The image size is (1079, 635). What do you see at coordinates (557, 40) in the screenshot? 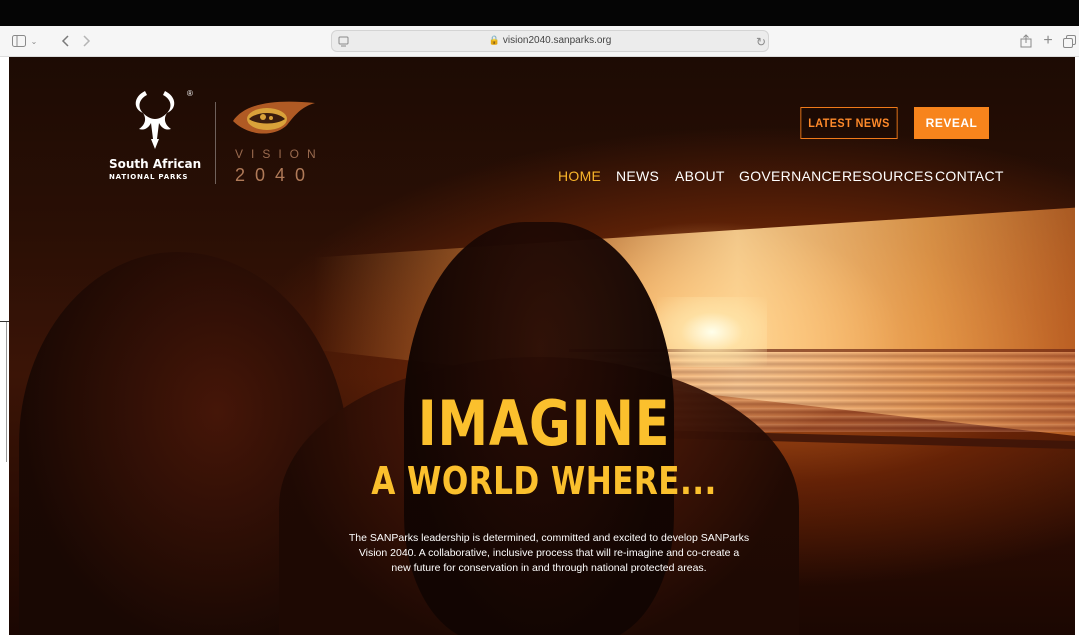
I see `url-text: vision2040.sanparks.org` at bounding box center [557, 40].